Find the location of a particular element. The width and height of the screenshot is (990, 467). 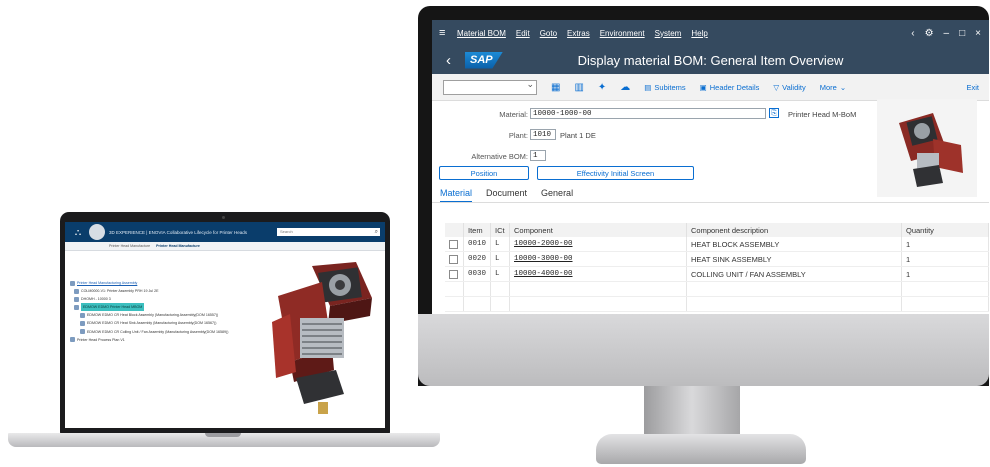

menu-system: System is located at coordinates (668, 33).